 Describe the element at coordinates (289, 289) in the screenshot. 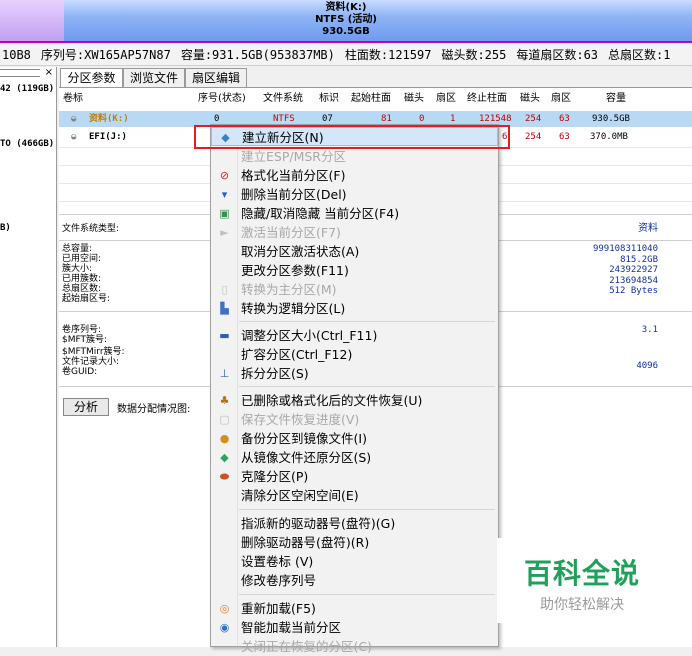

I see `menu-item-label: 转换为主分区(M)` at that location.